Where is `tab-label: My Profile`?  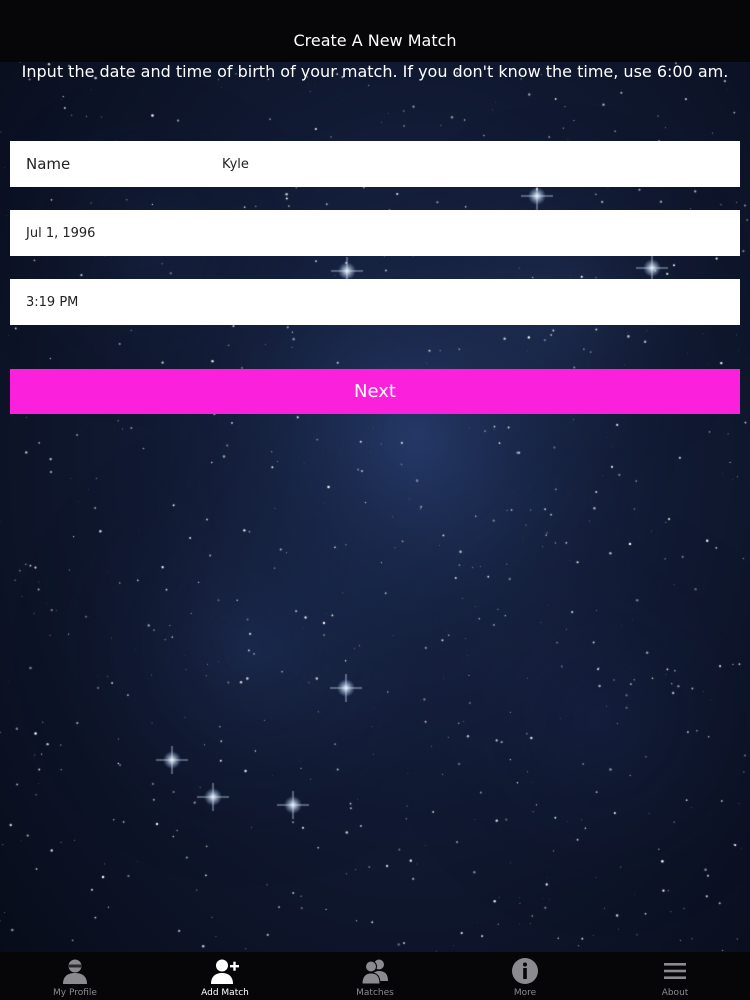 tab-label: My Profile is located at coordinates (75, 993).